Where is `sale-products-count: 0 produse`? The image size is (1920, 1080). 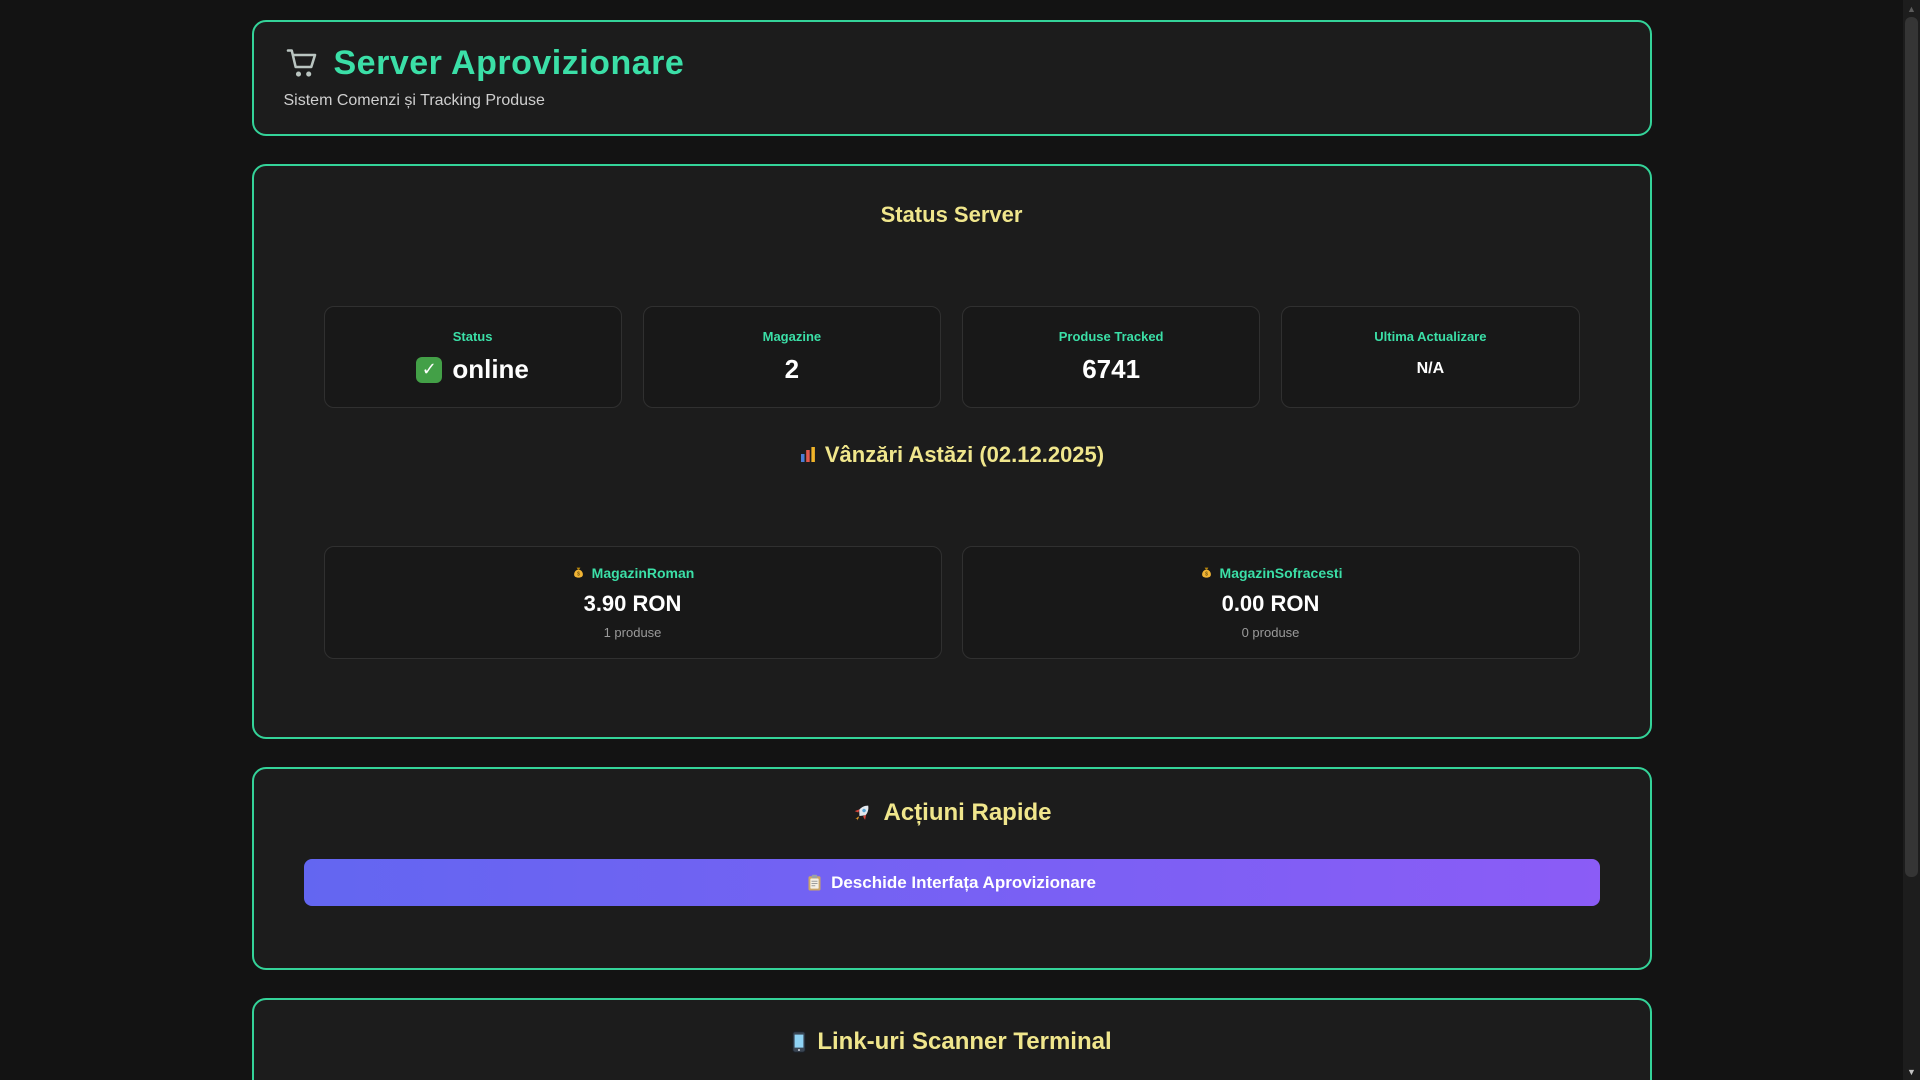
sale-products-count: 0 produse is located at coordinates (1270, 632).